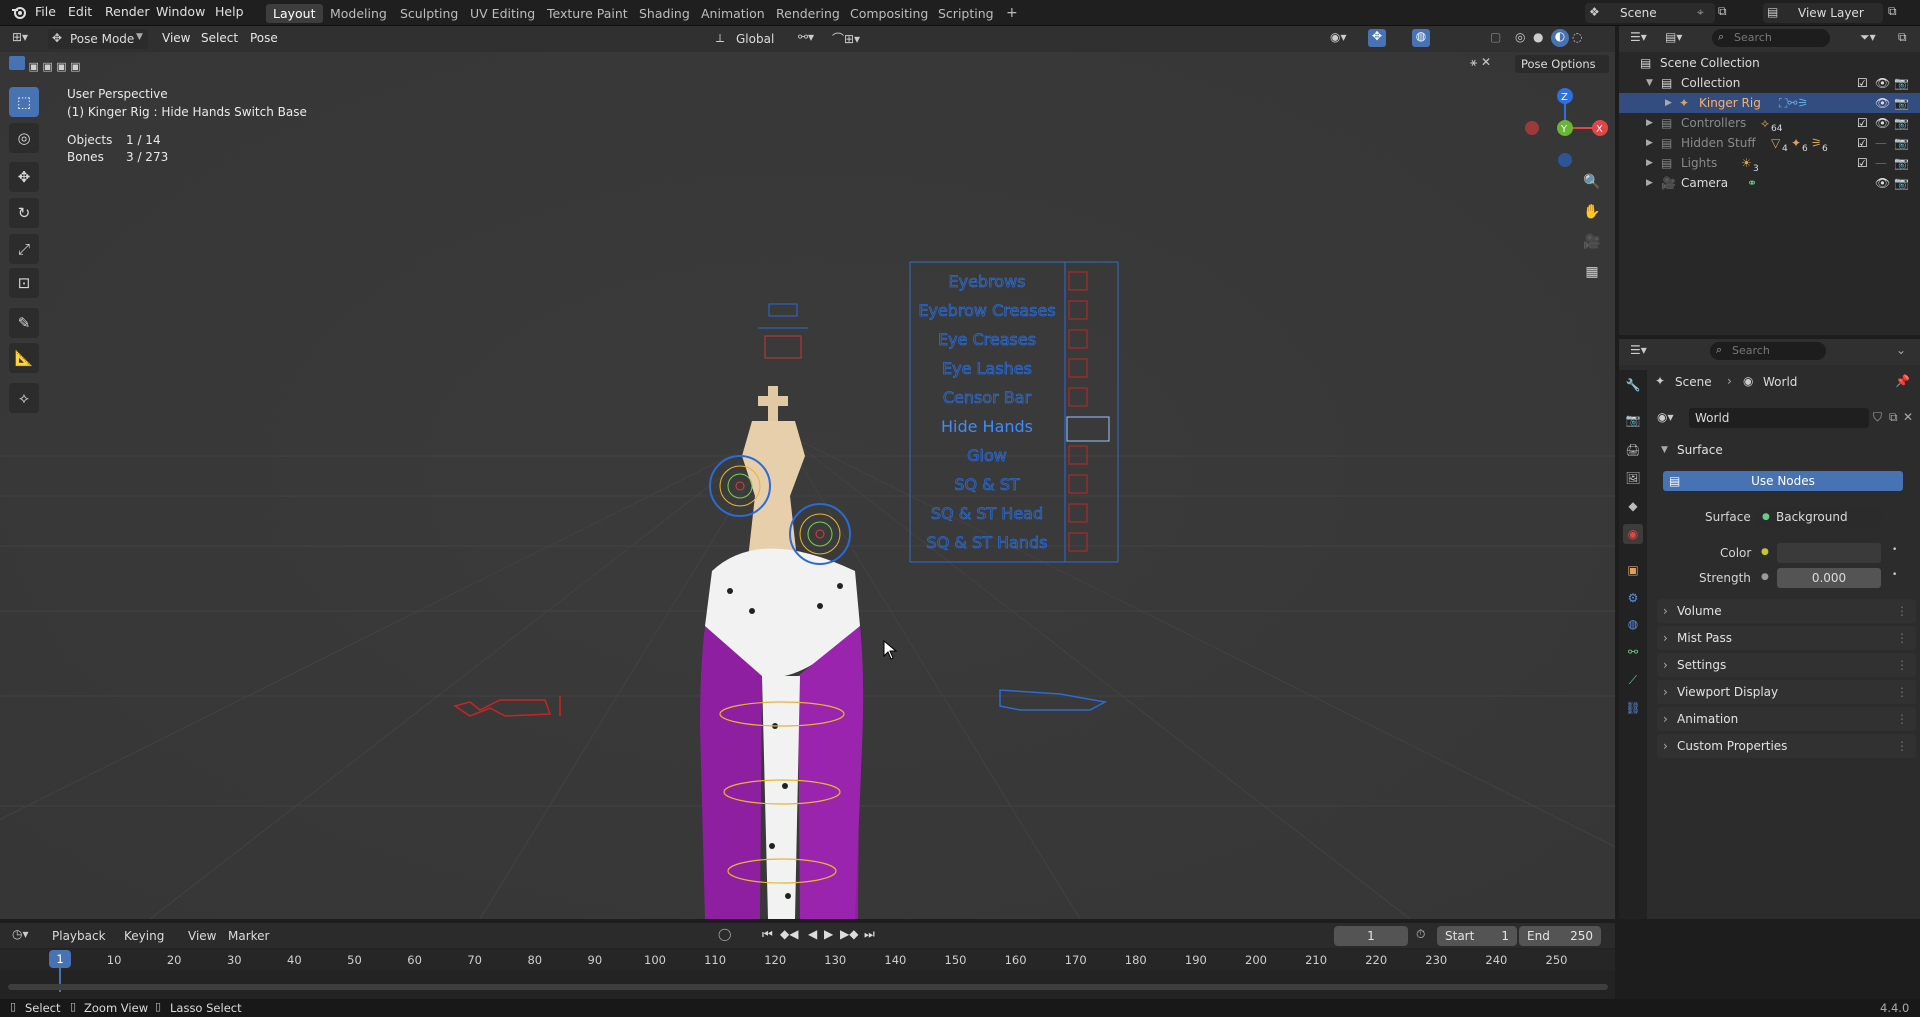  I want to click on blender-logo-icon, so click(18, 12).